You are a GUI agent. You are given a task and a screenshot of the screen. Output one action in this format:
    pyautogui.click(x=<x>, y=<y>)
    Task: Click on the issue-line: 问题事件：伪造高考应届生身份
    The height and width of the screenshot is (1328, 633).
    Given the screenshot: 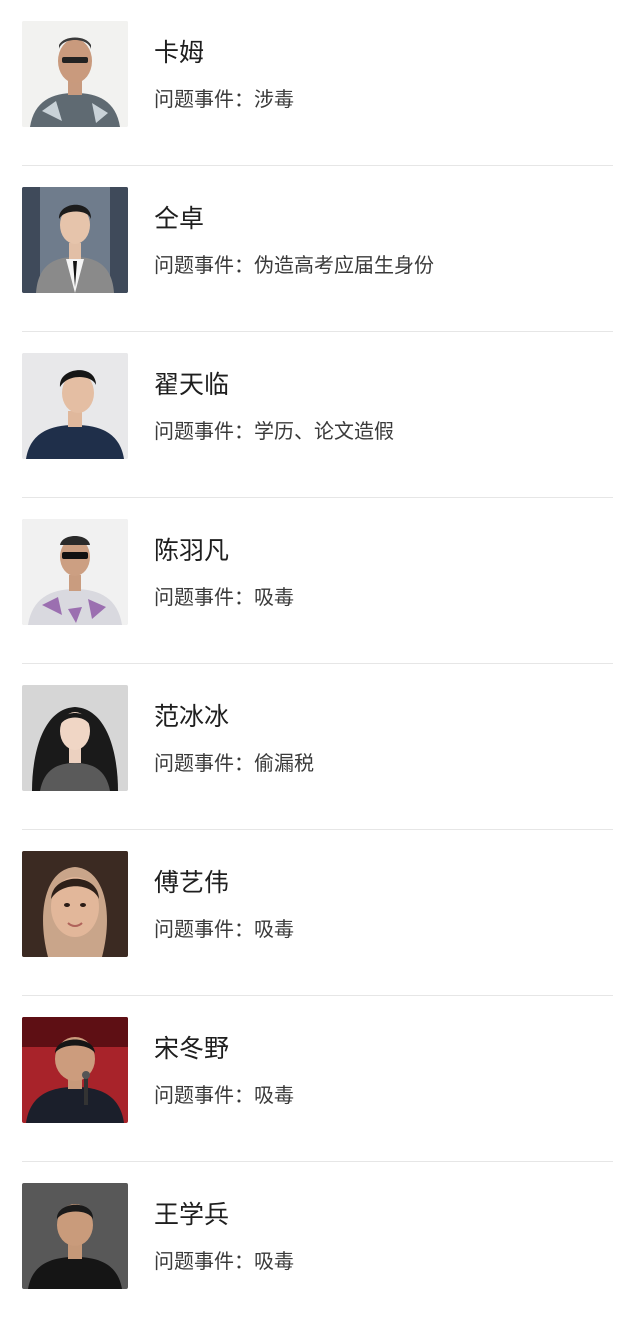 What is the action you would take?
    pyautogui.click(x=294, y=265)
    